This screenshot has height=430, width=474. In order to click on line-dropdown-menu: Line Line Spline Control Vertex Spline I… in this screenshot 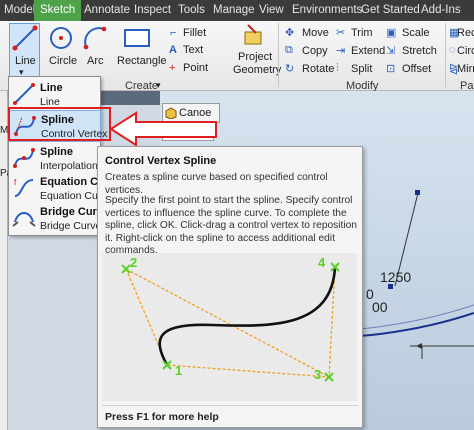, I will do `click(64, 156)`.